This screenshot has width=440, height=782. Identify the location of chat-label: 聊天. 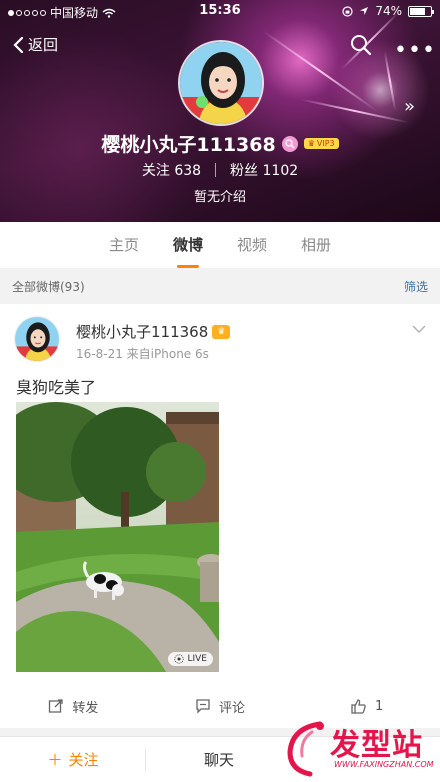
(218, 760).